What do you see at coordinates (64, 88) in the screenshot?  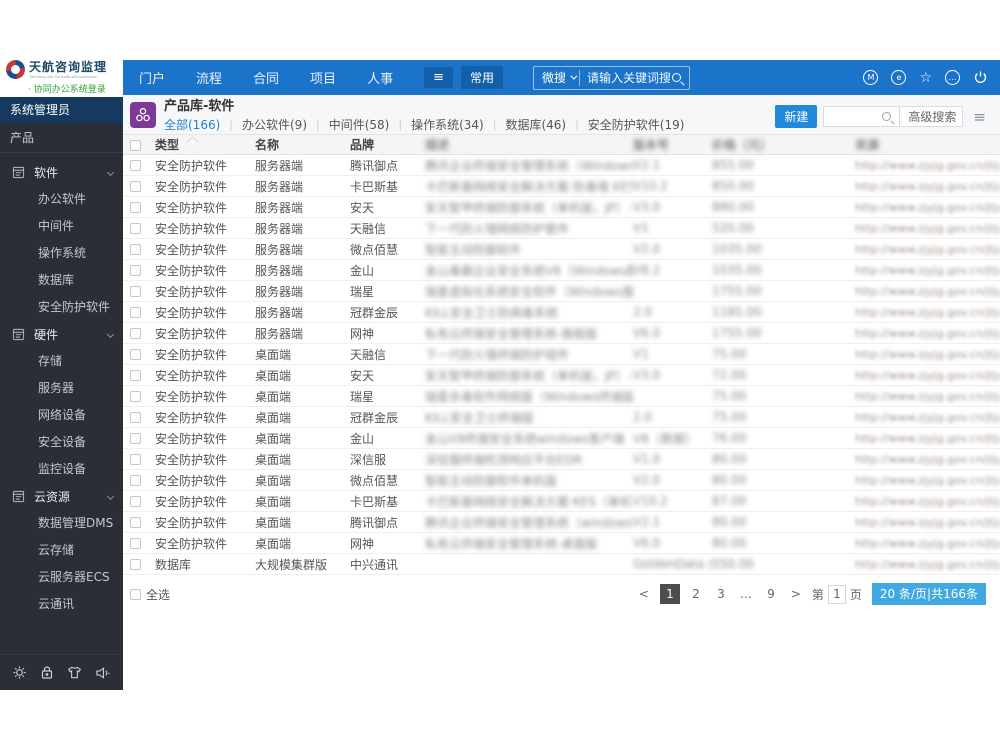 I see `oa-login-link: · 协同办公系统登录` at bounding box center [64, 88].